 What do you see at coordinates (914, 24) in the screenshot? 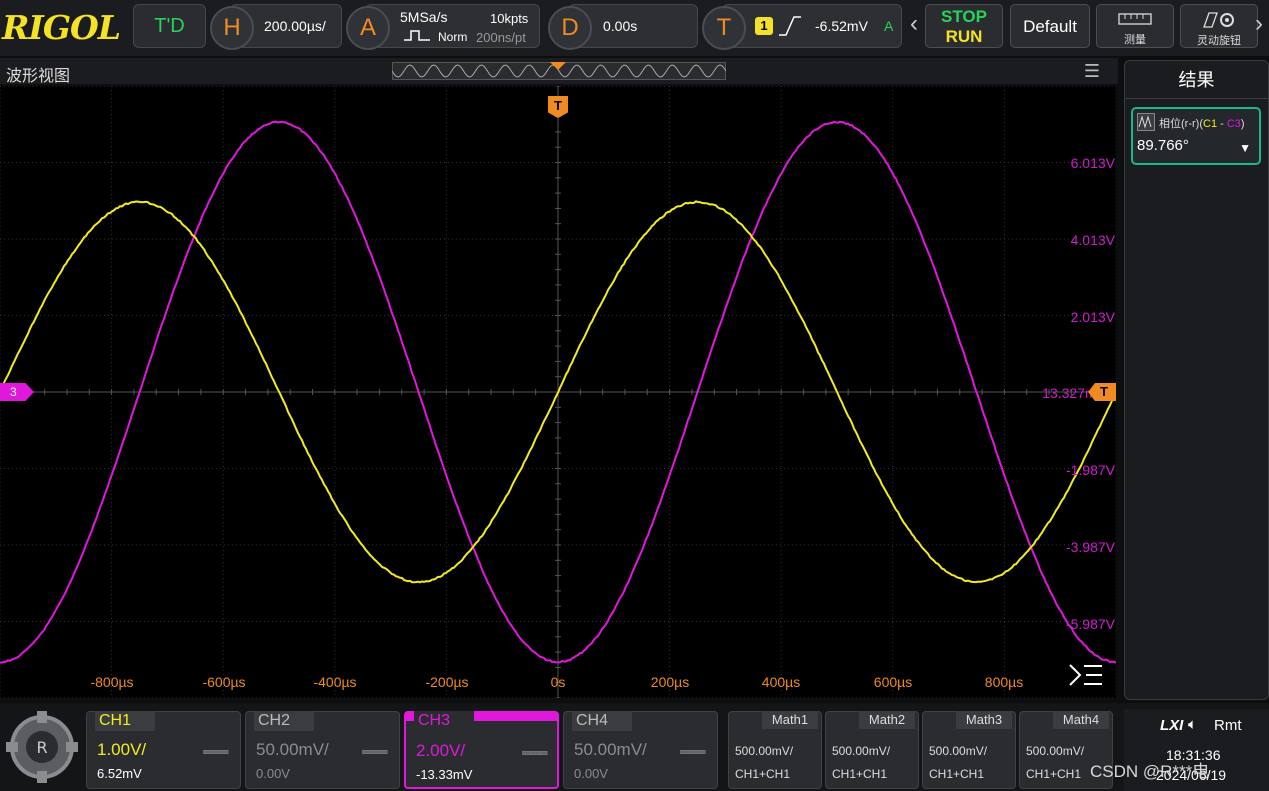
I see `chevron-left-icon: ‹` at bounding box center [914, 24].